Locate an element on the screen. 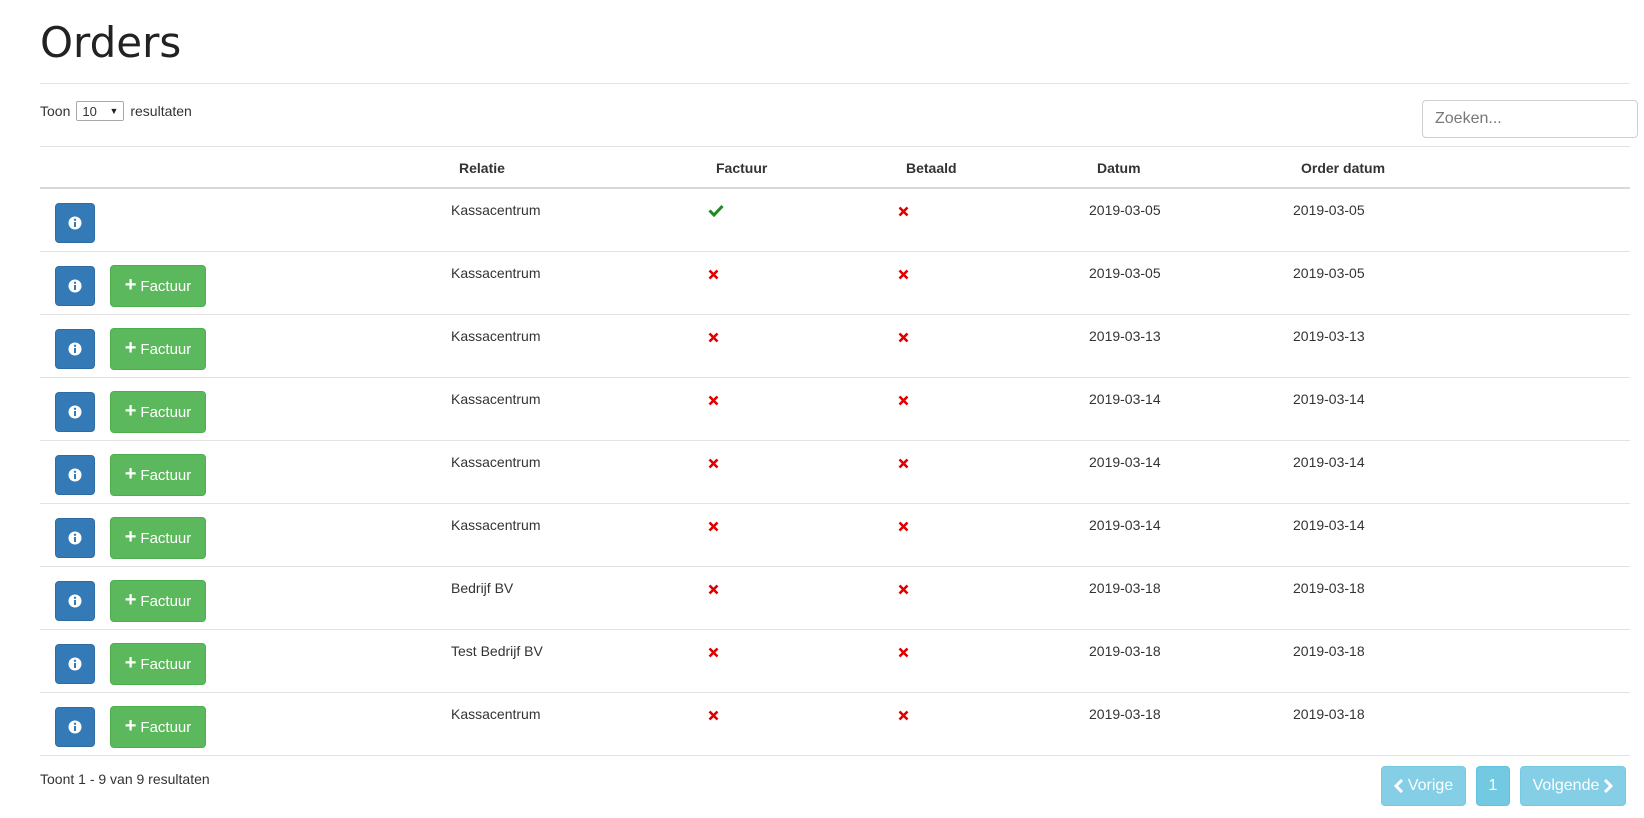  table-row: + Factuur Bedrijf BV 2019-03-18 2019-03-18 is located at coordinates (835, 598).